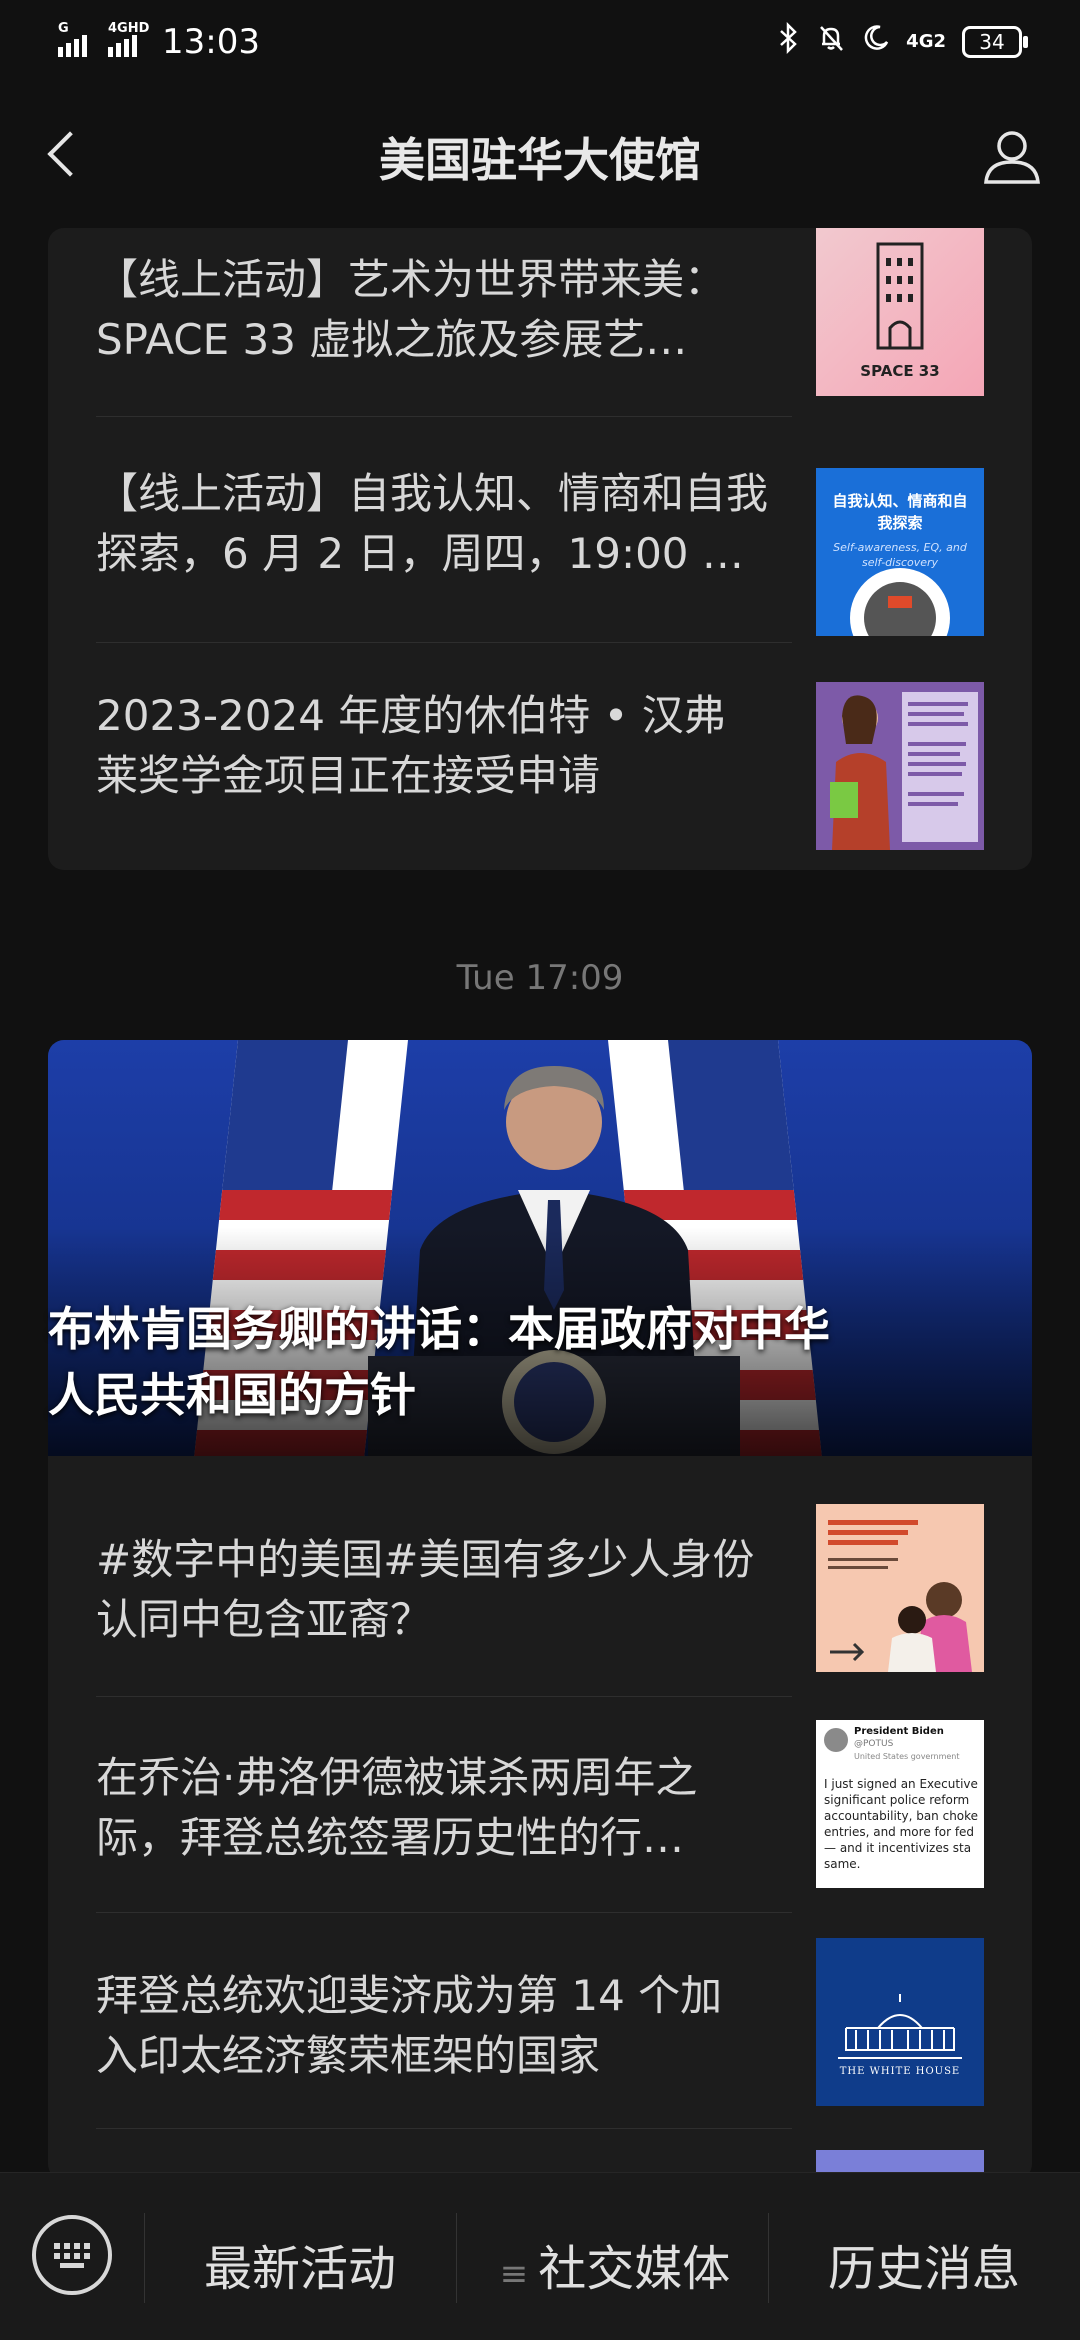 Image resolution: width=1080 pixels, height=2340 pixels. I want to click on menu-social-media-label: 社交媒体, so click(634, 2269).